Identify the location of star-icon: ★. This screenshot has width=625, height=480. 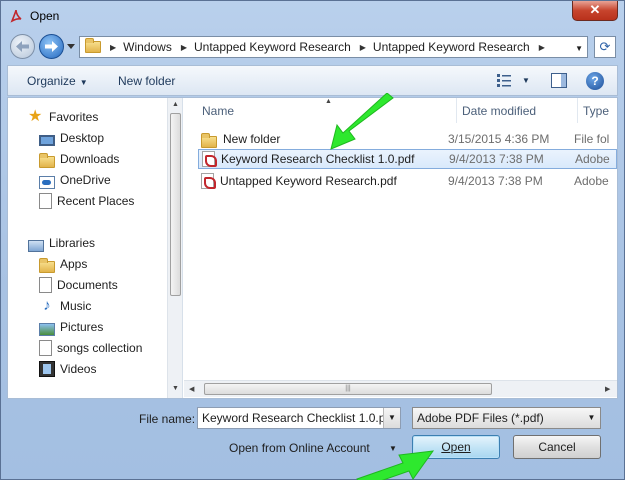
(35, 116).